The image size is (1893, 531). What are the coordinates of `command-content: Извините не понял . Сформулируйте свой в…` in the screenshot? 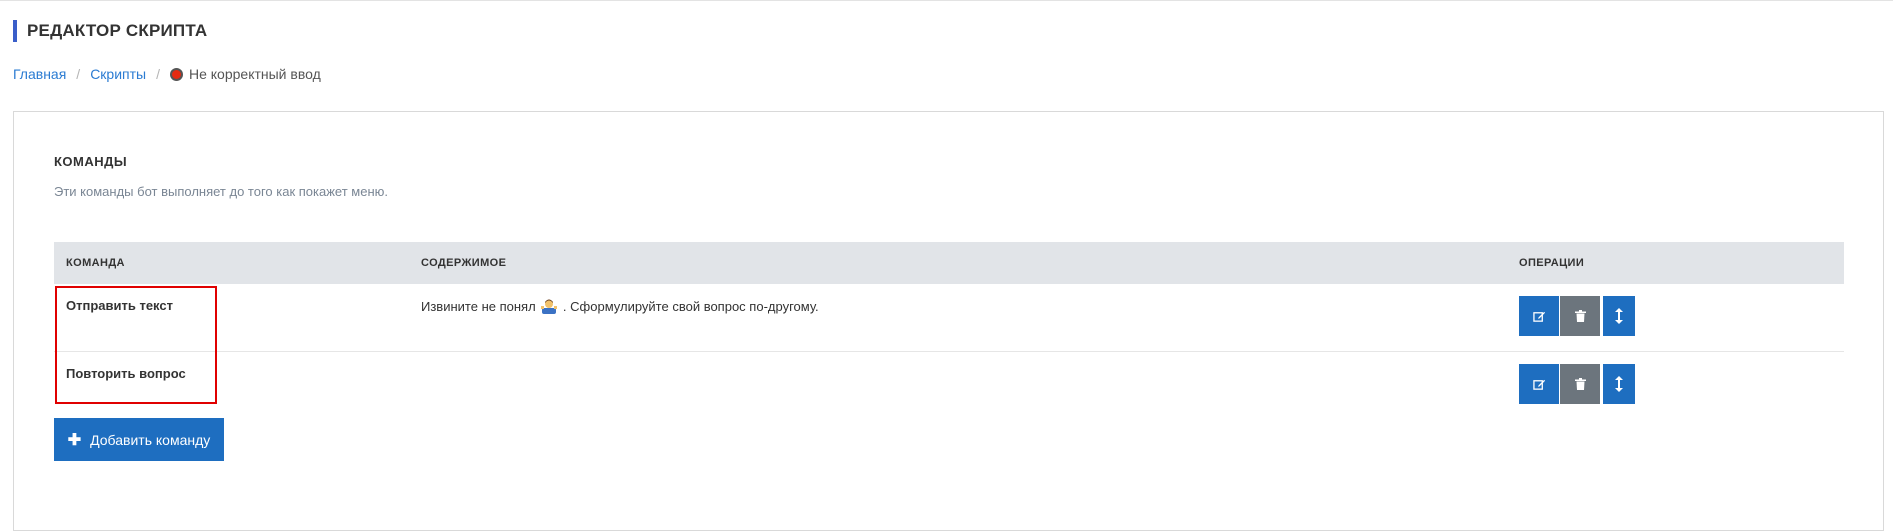 It's located at (958, 318).